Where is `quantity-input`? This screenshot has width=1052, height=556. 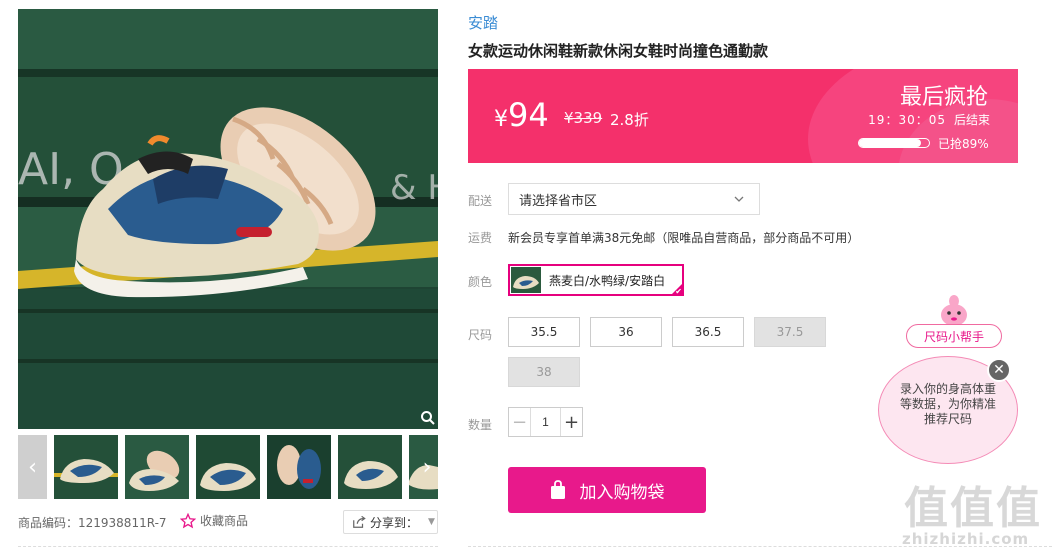
quantity-input is located at coordinates (545, 422).